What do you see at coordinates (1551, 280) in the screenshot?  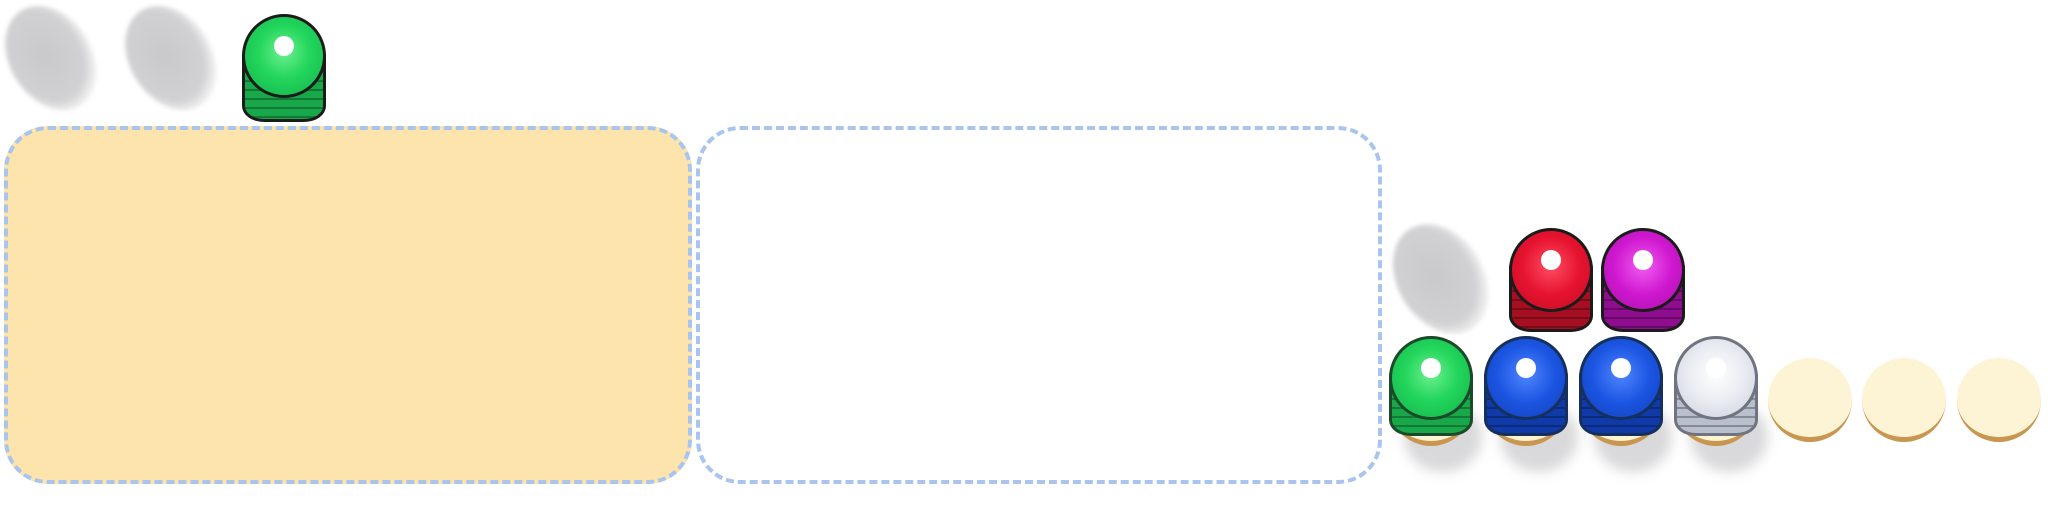 I see `spool-red` at bounding box center [1551, 280].